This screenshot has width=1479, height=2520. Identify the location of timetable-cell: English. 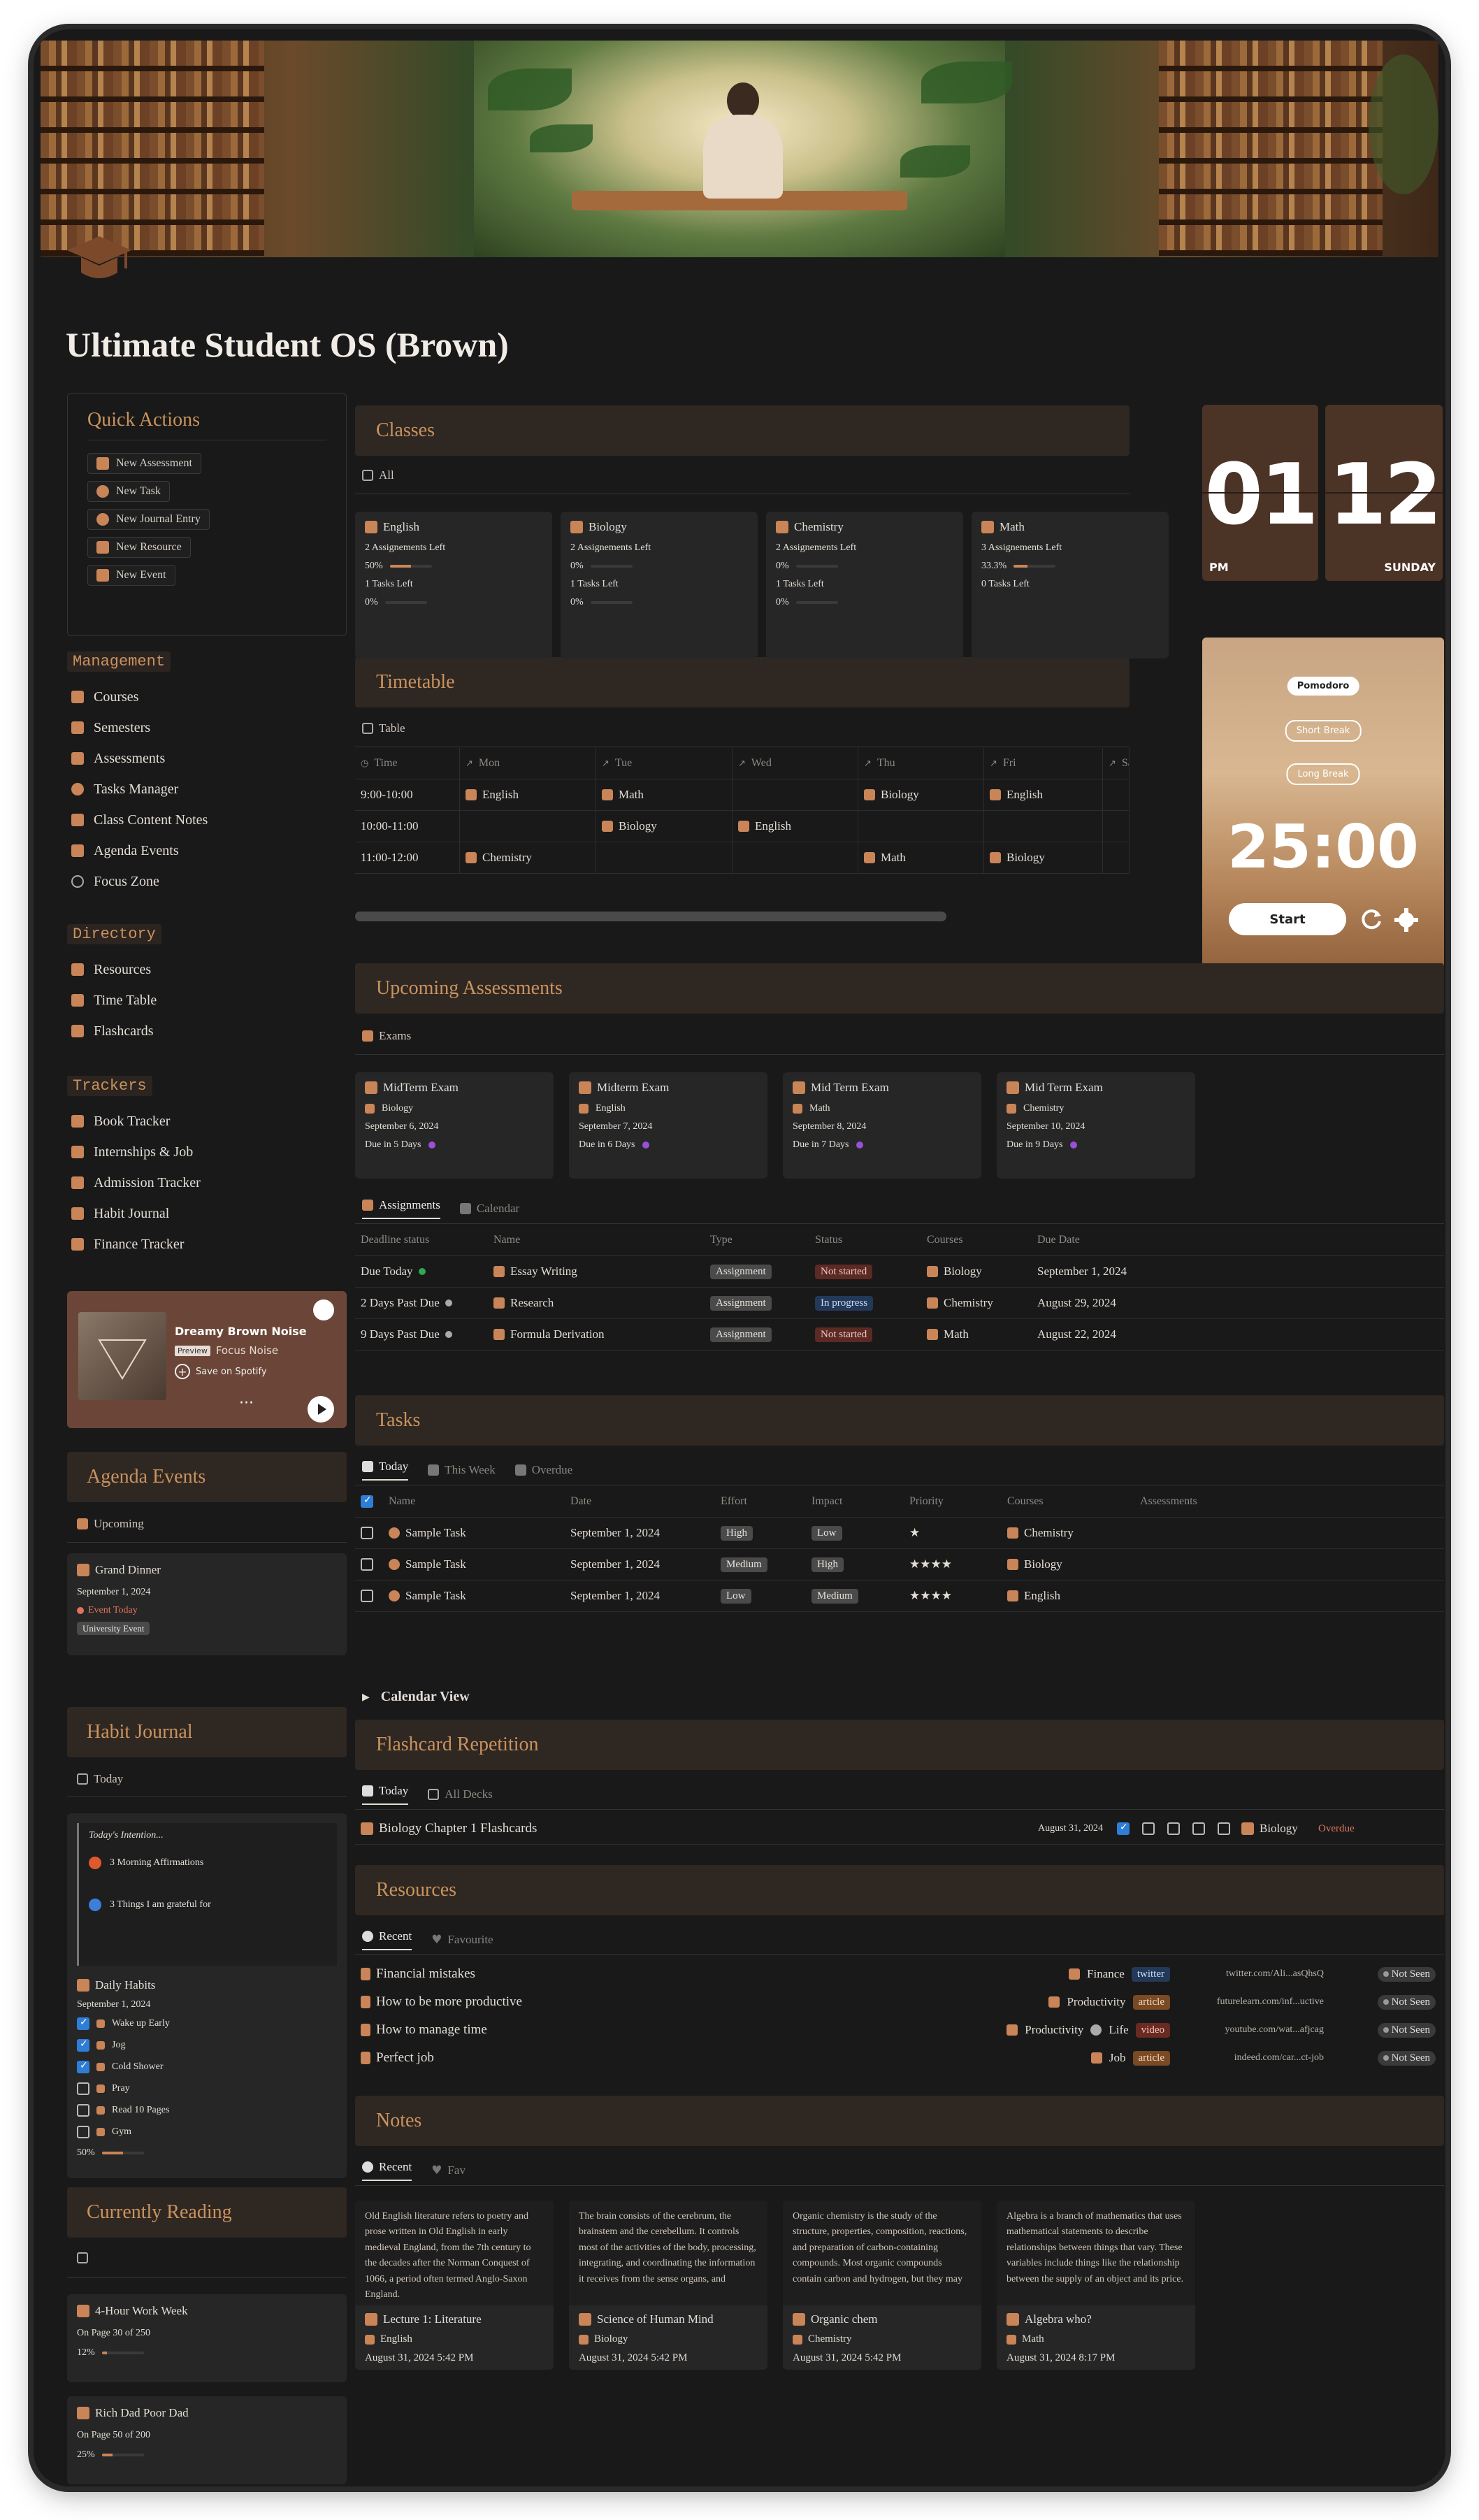
(795, 827).